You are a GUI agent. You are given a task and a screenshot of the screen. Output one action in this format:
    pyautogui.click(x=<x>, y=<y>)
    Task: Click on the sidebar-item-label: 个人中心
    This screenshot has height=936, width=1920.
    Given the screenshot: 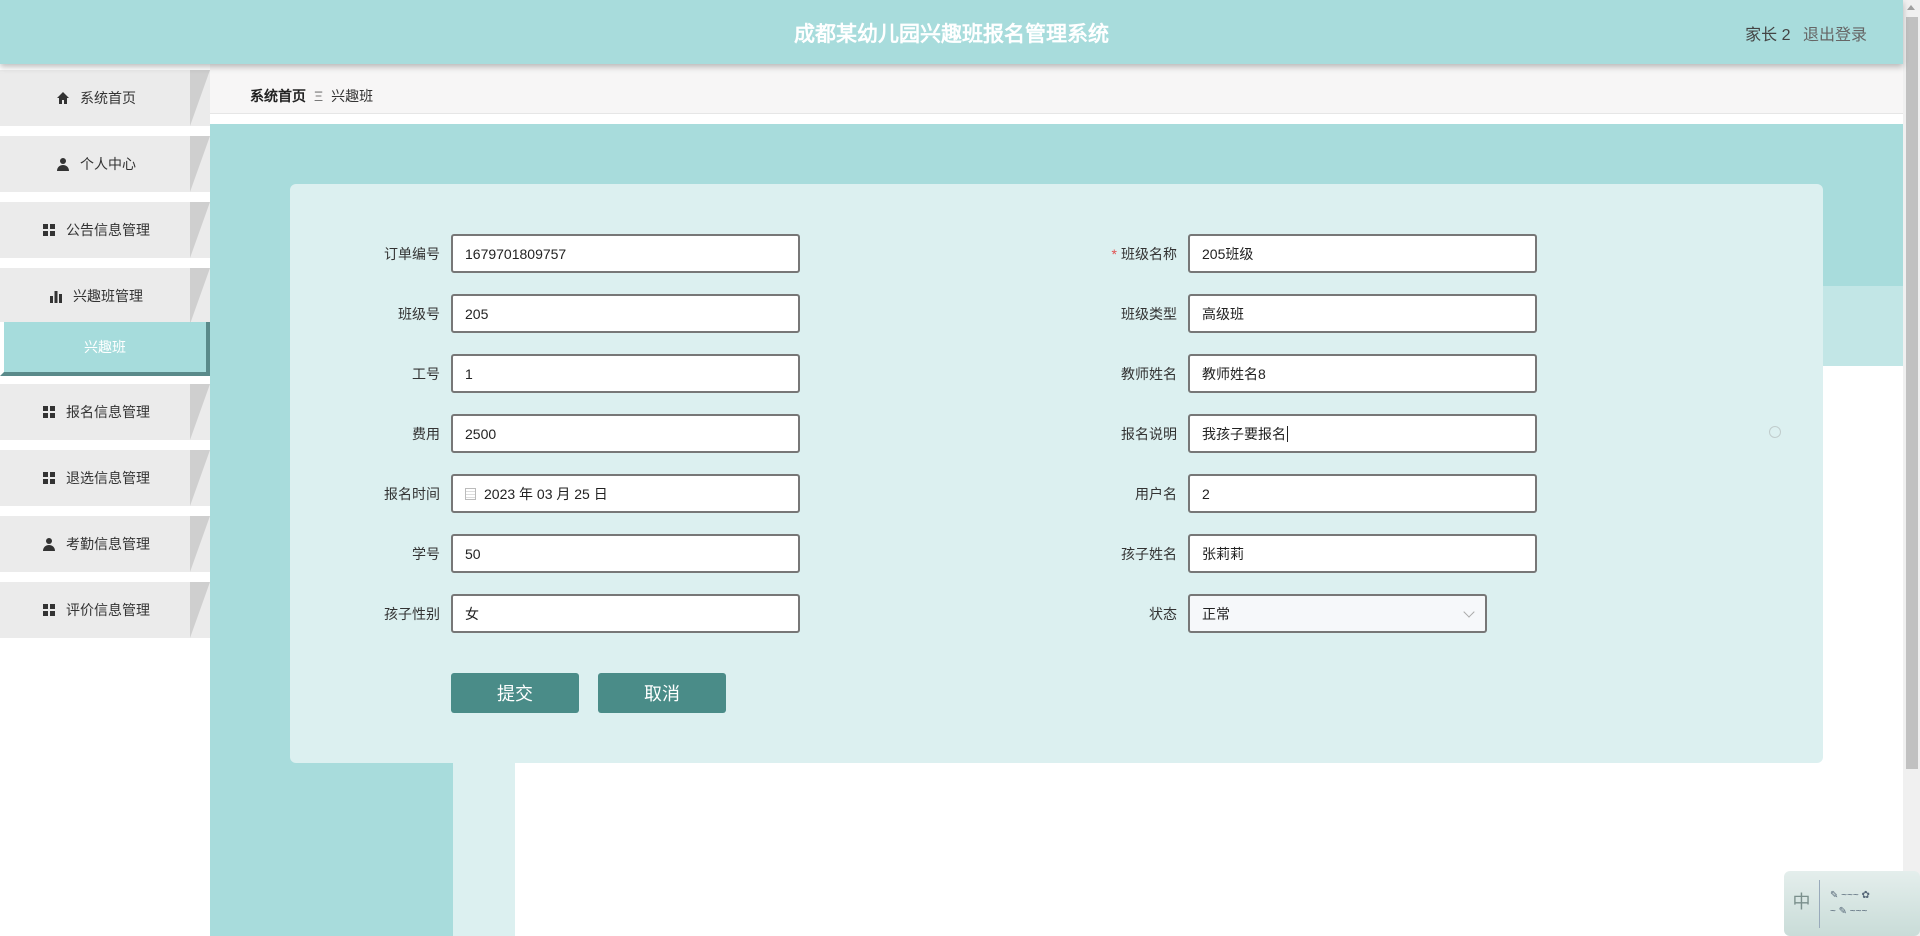 What is the action you would take?
    pyautogui.click(x=108, y=164)
    